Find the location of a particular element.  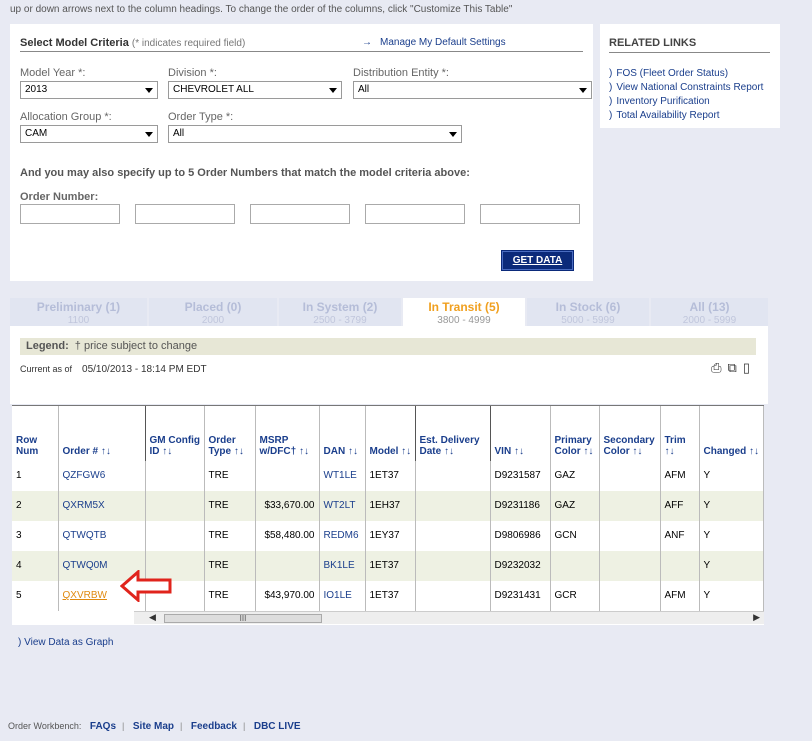

cell-trim: AFF is located at coordinates (680, 506).